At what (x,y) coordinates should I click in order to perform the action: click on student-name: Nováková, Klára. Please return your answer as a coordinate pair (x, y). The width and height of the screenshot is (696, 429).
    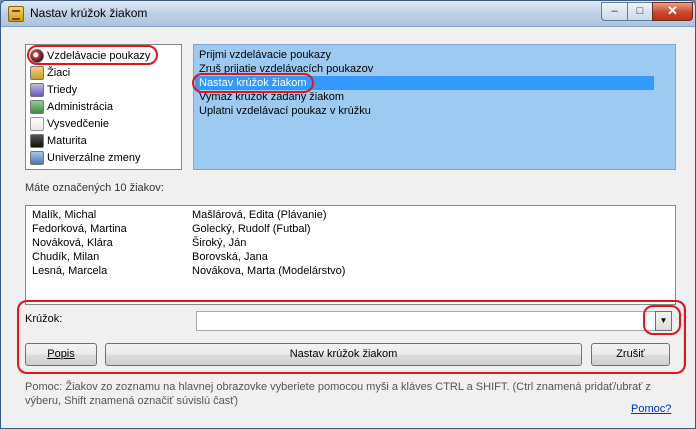
    Looking at the image, I should click on (72, 243).